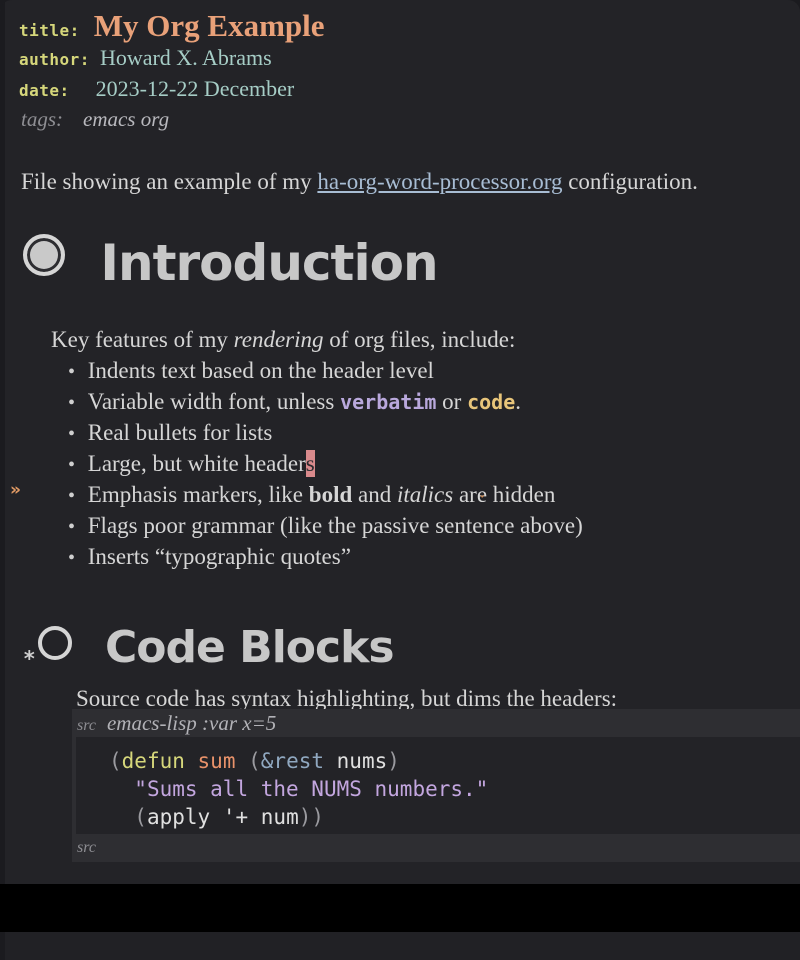  What do you see at coordinates (400, 908) in the screenshot?
I see `modeline: 1 example.org 12 Org ! 1` at bounding box center [400, 908].